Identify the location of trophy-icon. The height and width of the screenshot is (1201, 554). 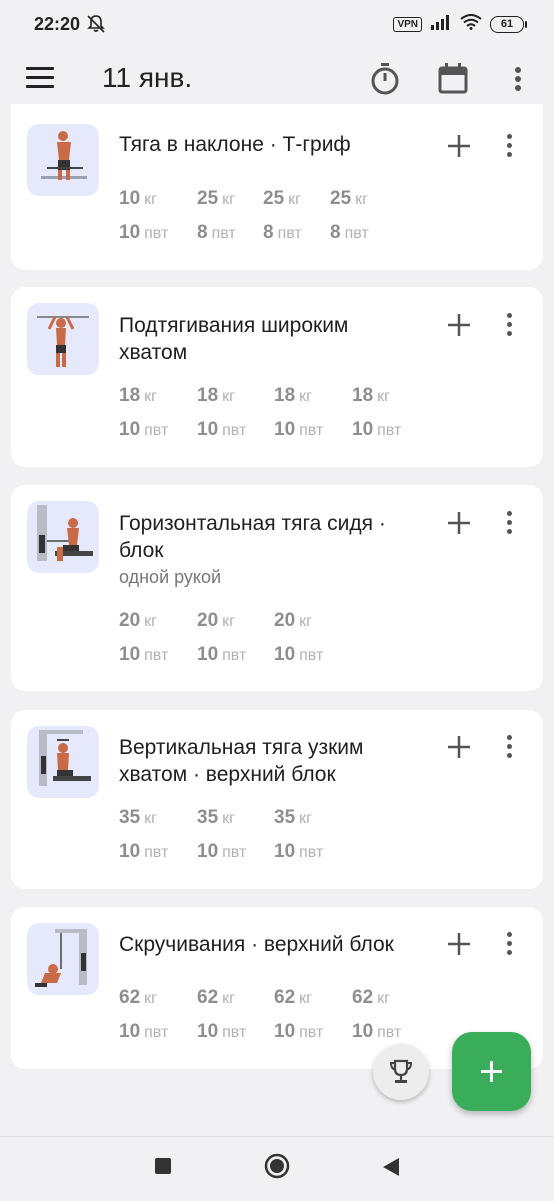
(401, 1074).